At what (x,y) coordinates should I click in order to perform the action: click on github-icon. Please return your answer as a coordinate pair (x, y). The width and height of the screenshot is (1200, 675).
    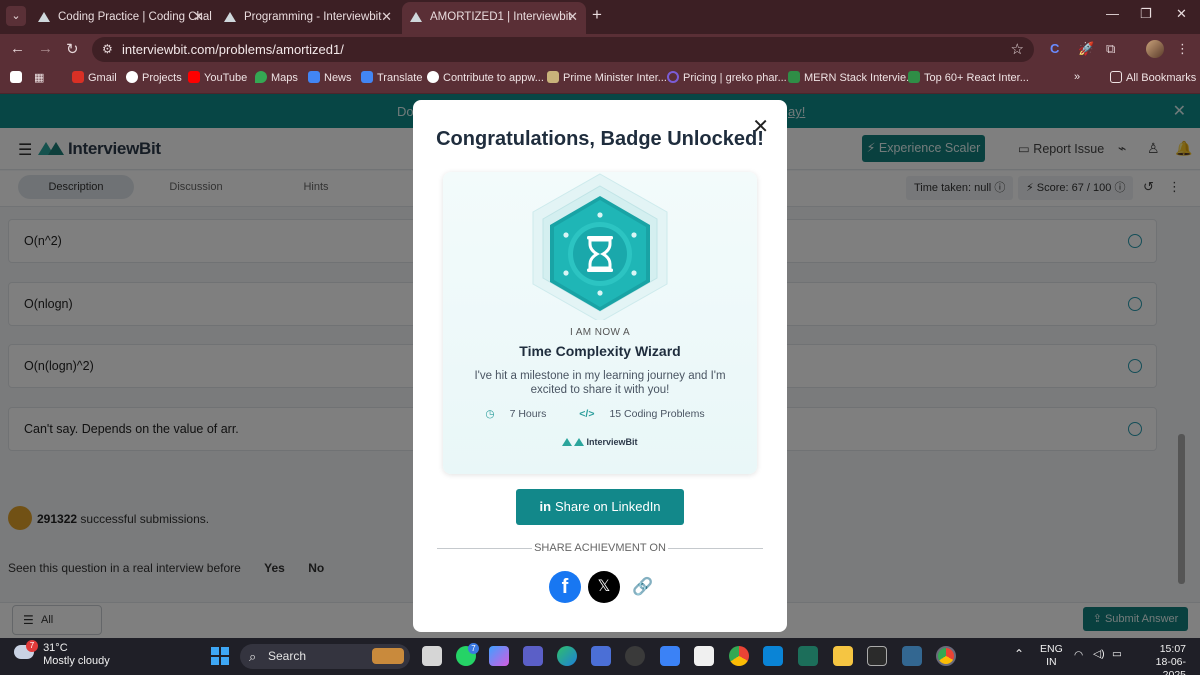
    Looking at the image, I should click on (433, 77).